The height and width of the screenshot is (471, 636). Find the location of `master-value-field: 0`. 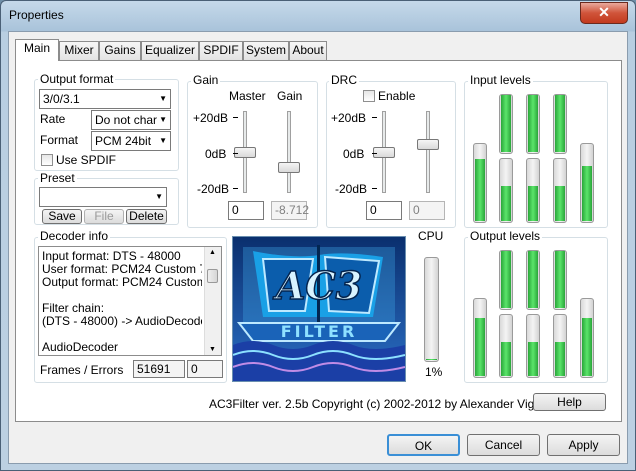

master-value-field: 0 is located at coordinates (246, 210).